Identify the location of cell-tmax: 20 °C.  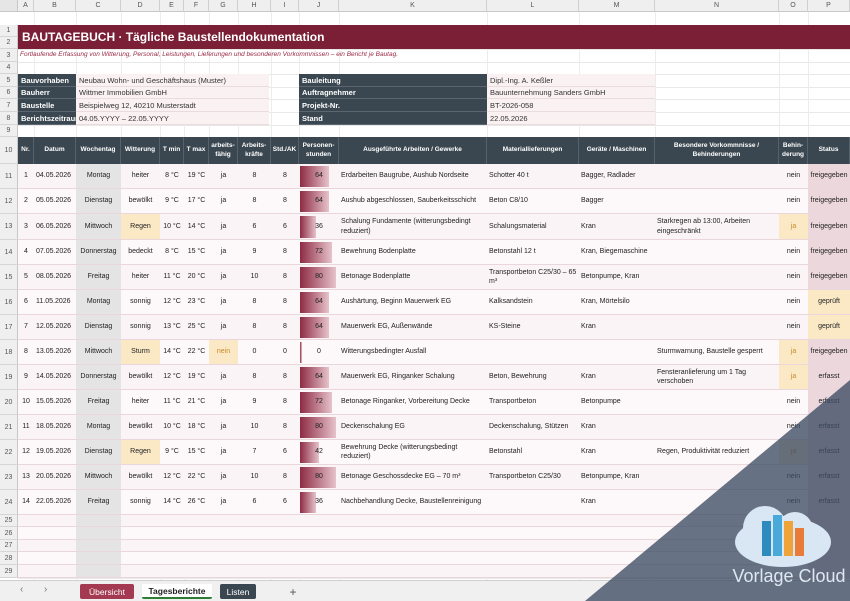
(196, 277).